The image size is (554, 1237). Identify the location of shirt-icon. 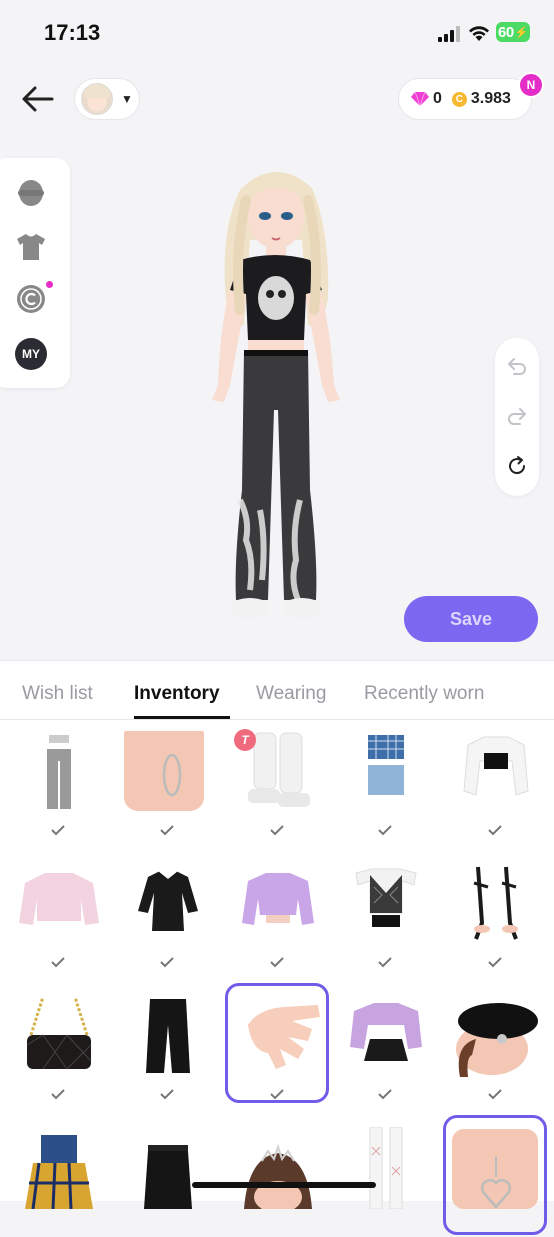
(31, 247).